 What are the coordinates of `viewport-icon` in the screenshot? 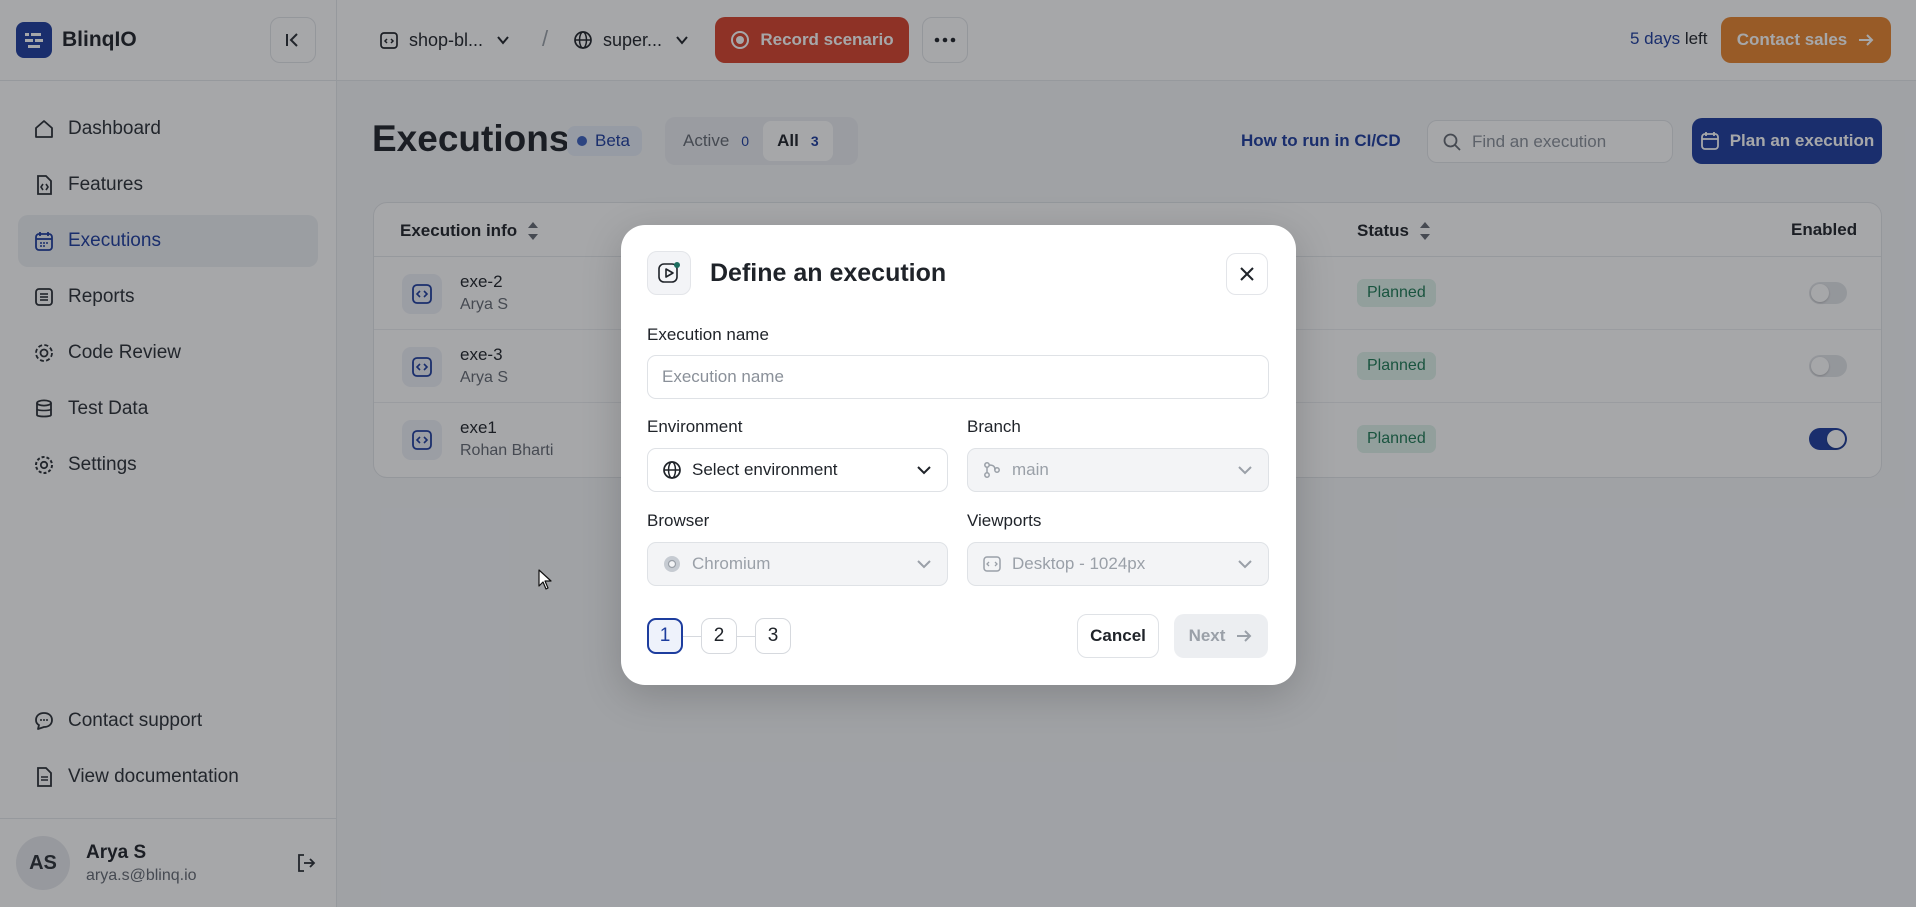 It's located at (992, 564).